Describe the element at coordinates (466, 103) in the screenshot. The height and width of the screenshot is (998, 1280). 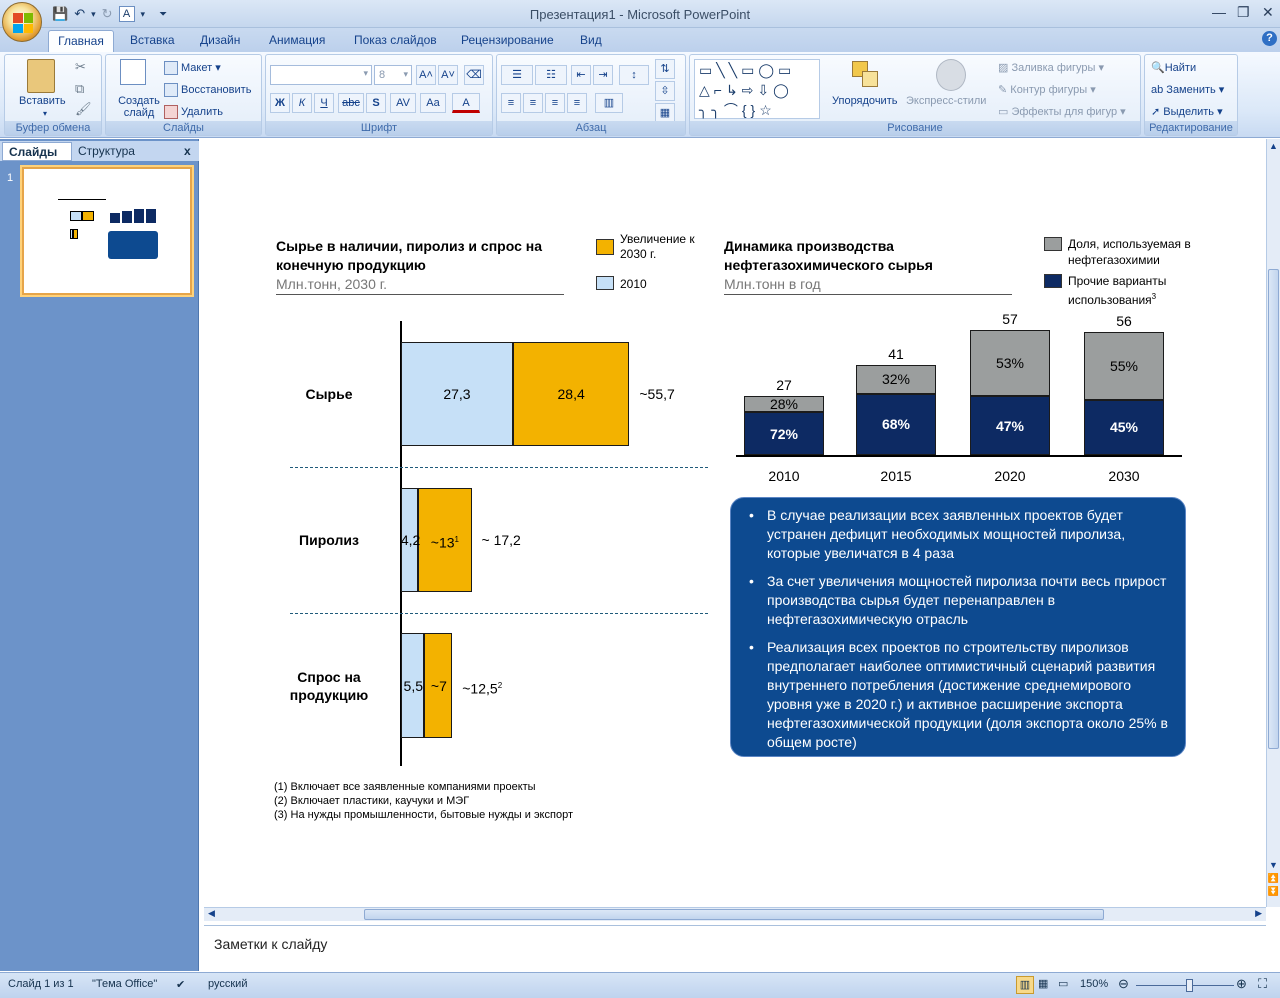
I see `font-color-button: A` at that location.